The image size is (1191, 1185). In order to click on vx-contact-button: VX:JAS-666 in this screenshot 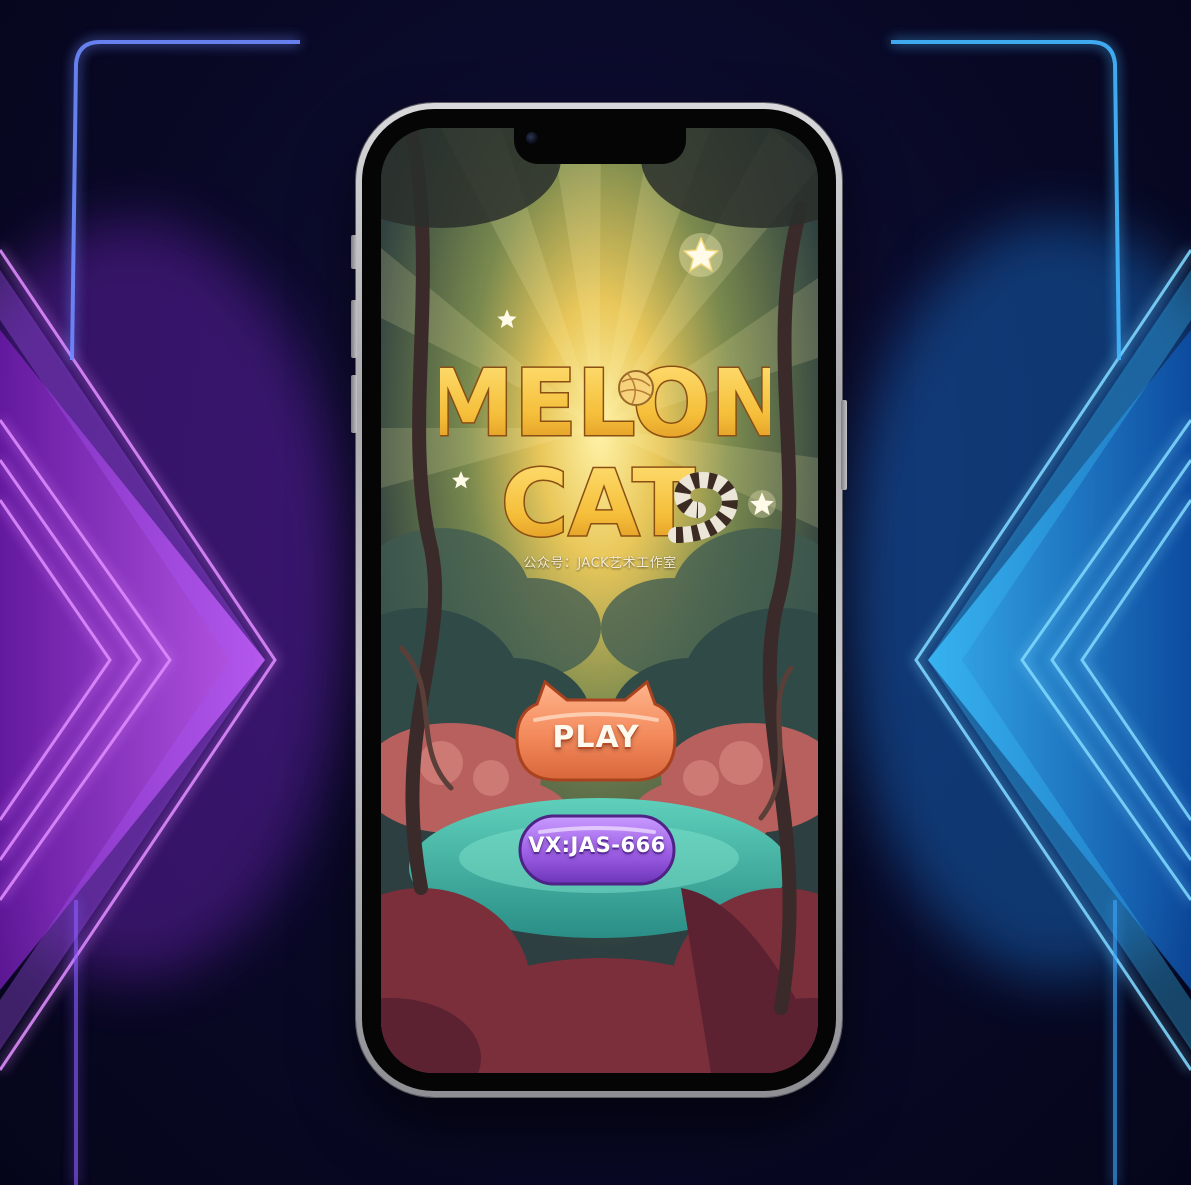, I will do `click(597, 851)`.